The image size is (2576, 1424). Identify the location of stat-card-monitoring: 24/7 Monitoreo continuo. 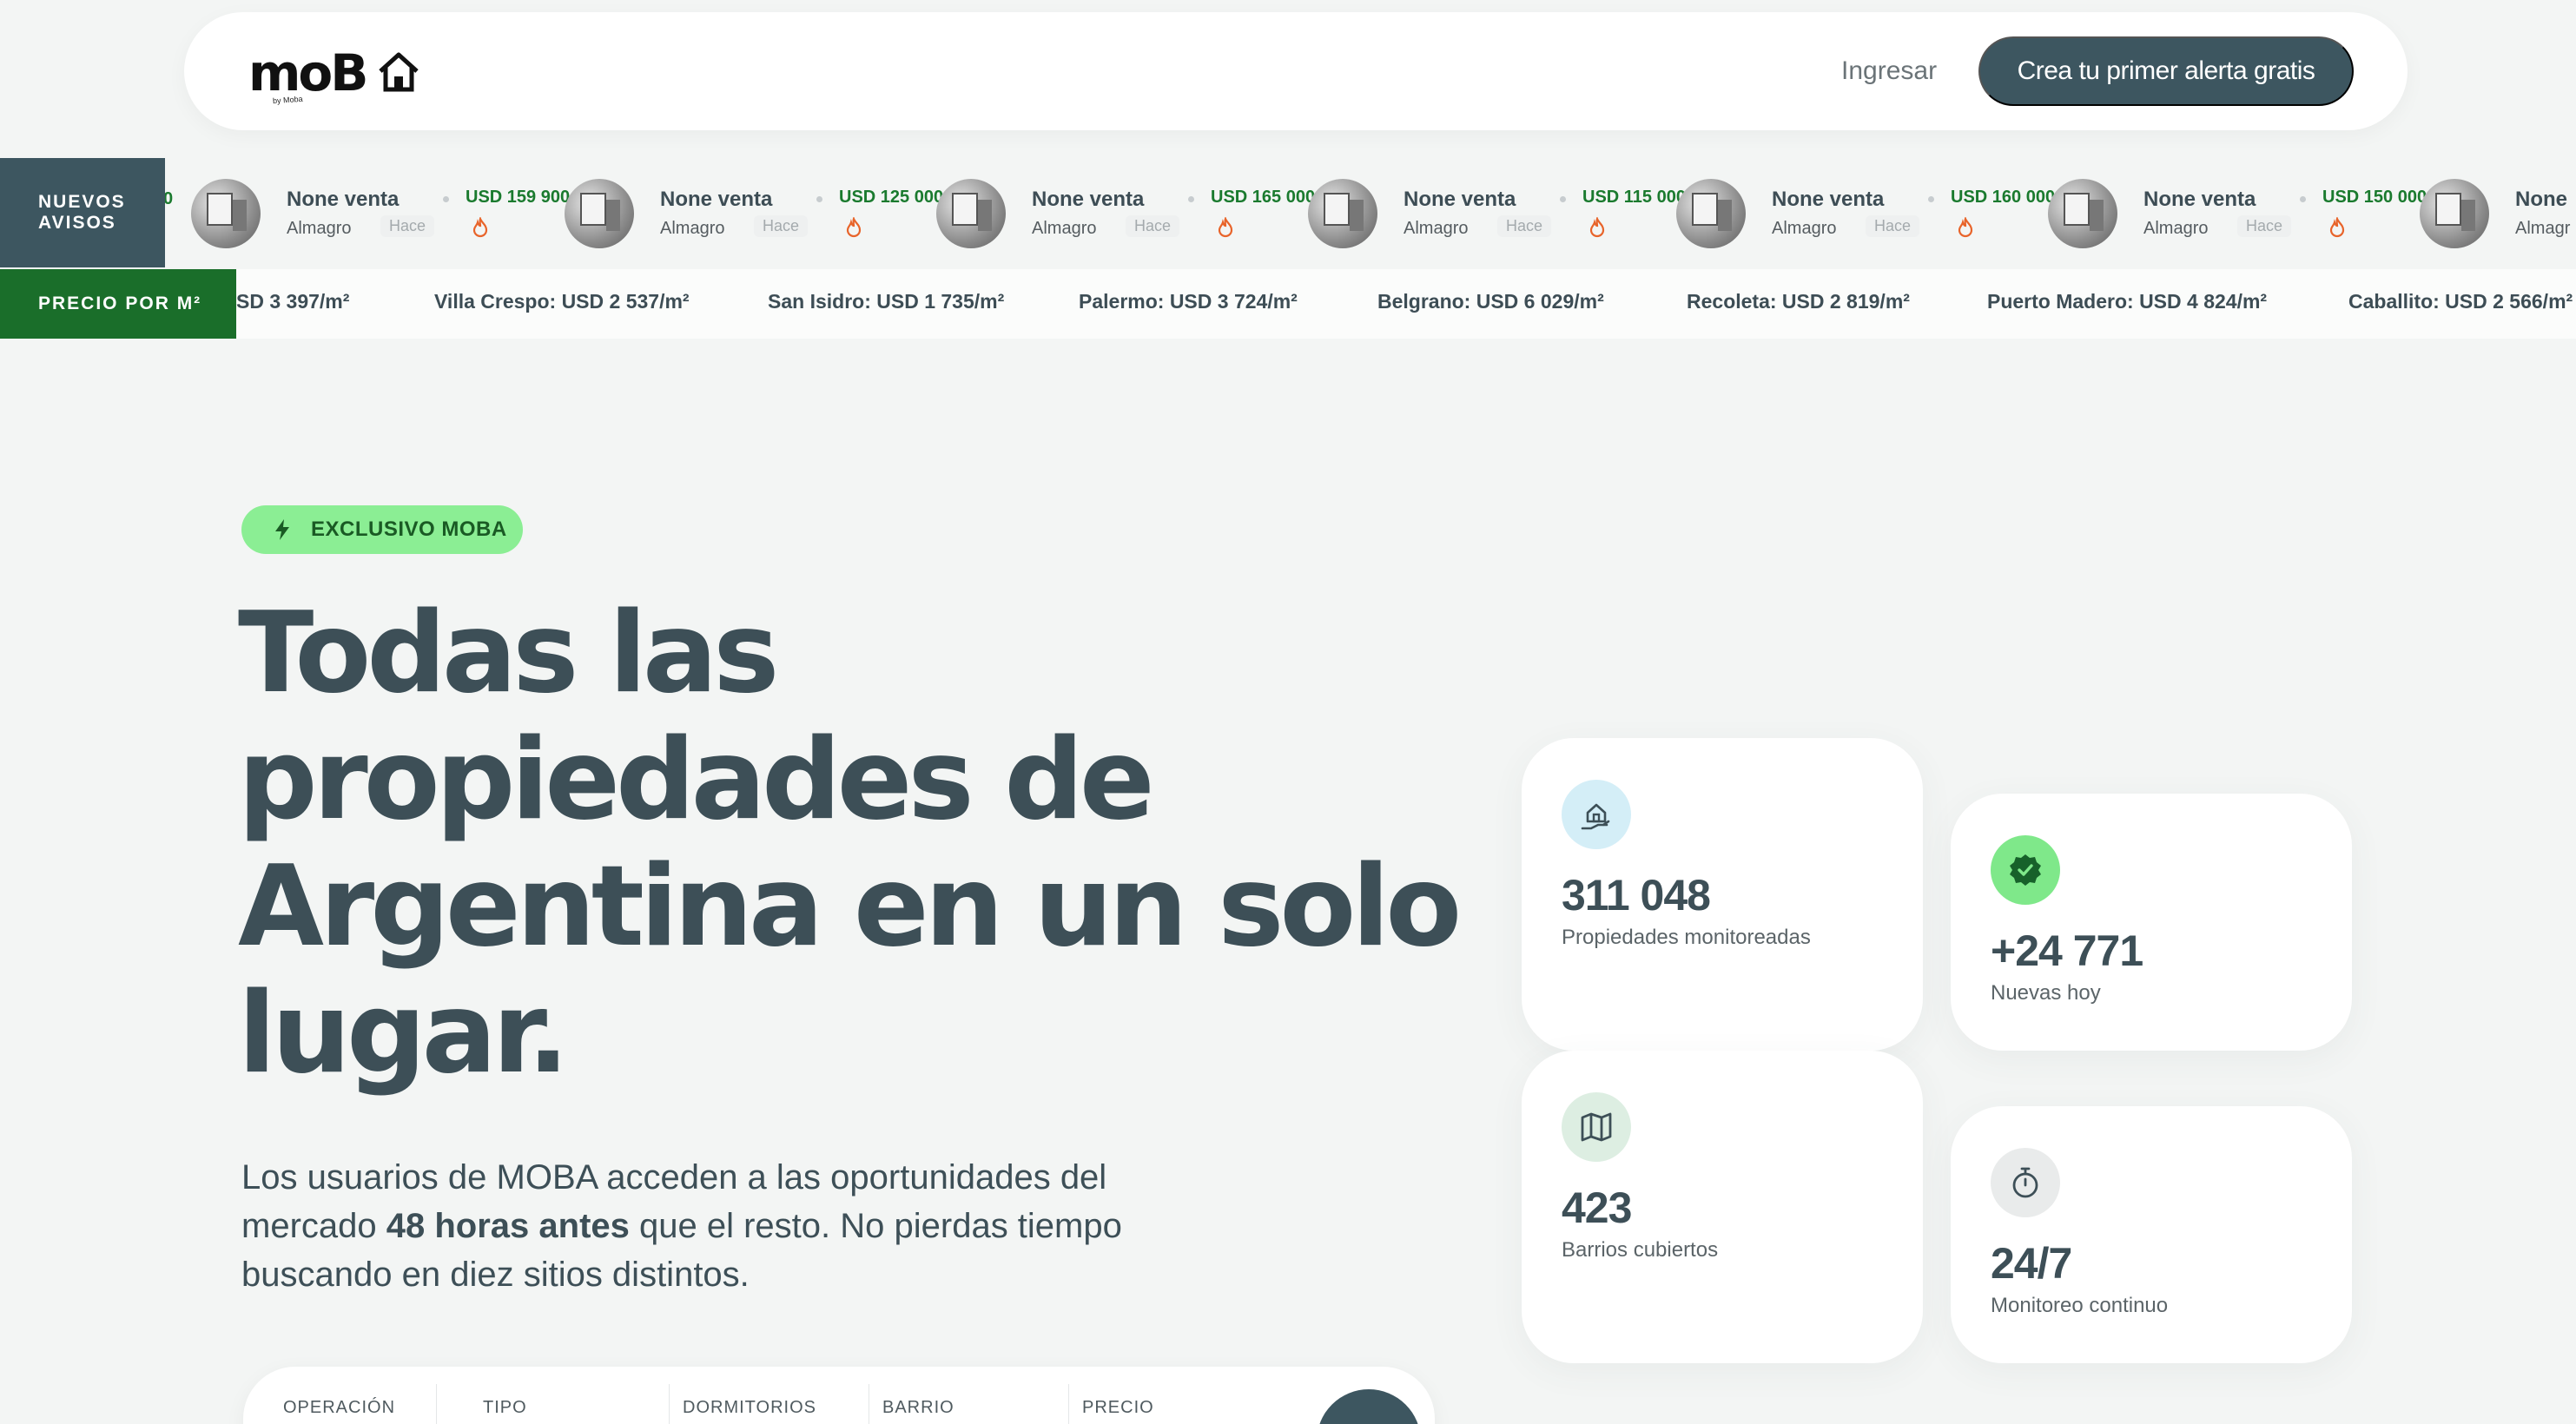
(2151, 1234).